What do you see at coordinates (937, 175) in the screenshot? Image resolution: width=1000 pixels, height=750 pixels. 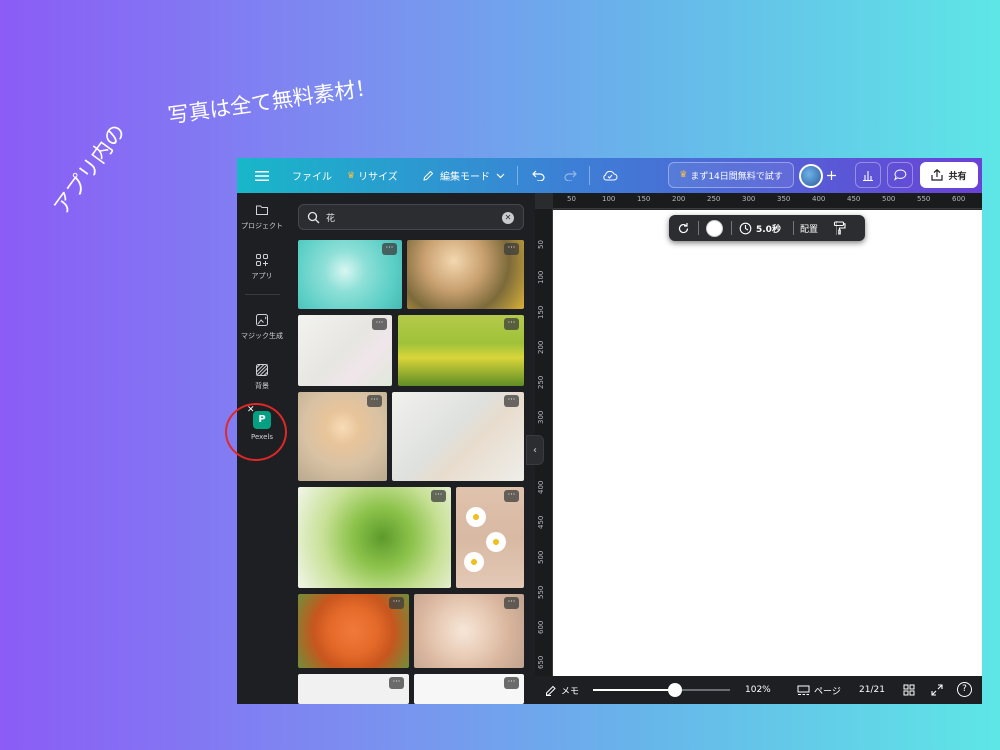 I see `share-upload-icon` at bounding box center [937, 175].